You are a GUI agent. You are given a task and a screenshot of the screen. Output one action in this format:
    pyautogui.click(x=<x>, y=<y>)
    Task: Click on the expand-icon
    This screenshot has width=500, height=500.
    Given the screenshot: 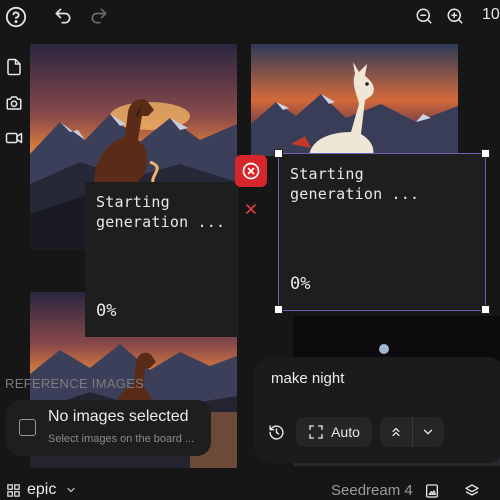 What is the action you would take?
    pyautogui.click(x=316, y=432)
    